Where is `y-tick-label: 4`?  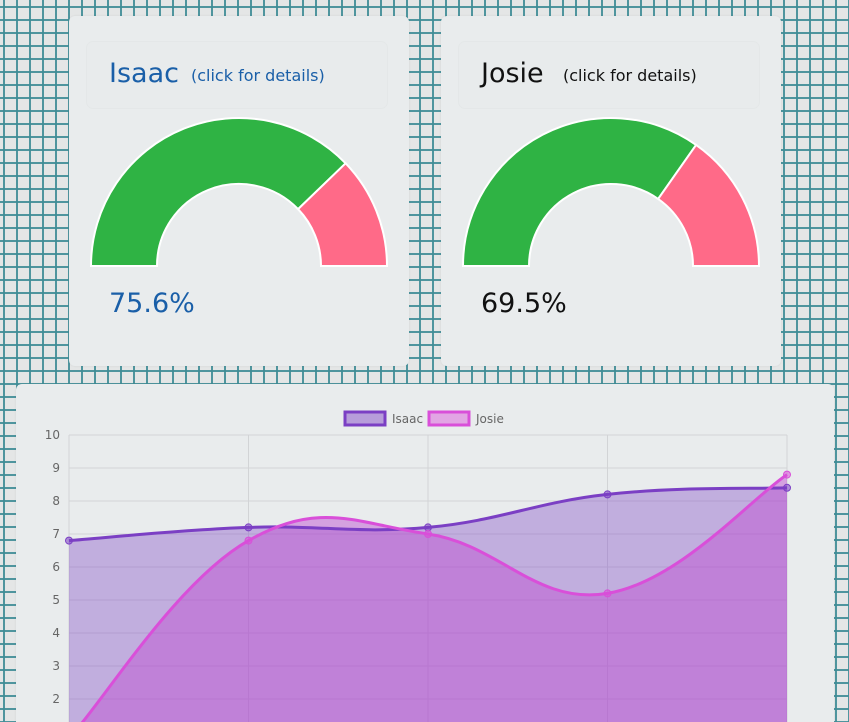
y-tick-label: 4 is located at coordinates (56, 633).